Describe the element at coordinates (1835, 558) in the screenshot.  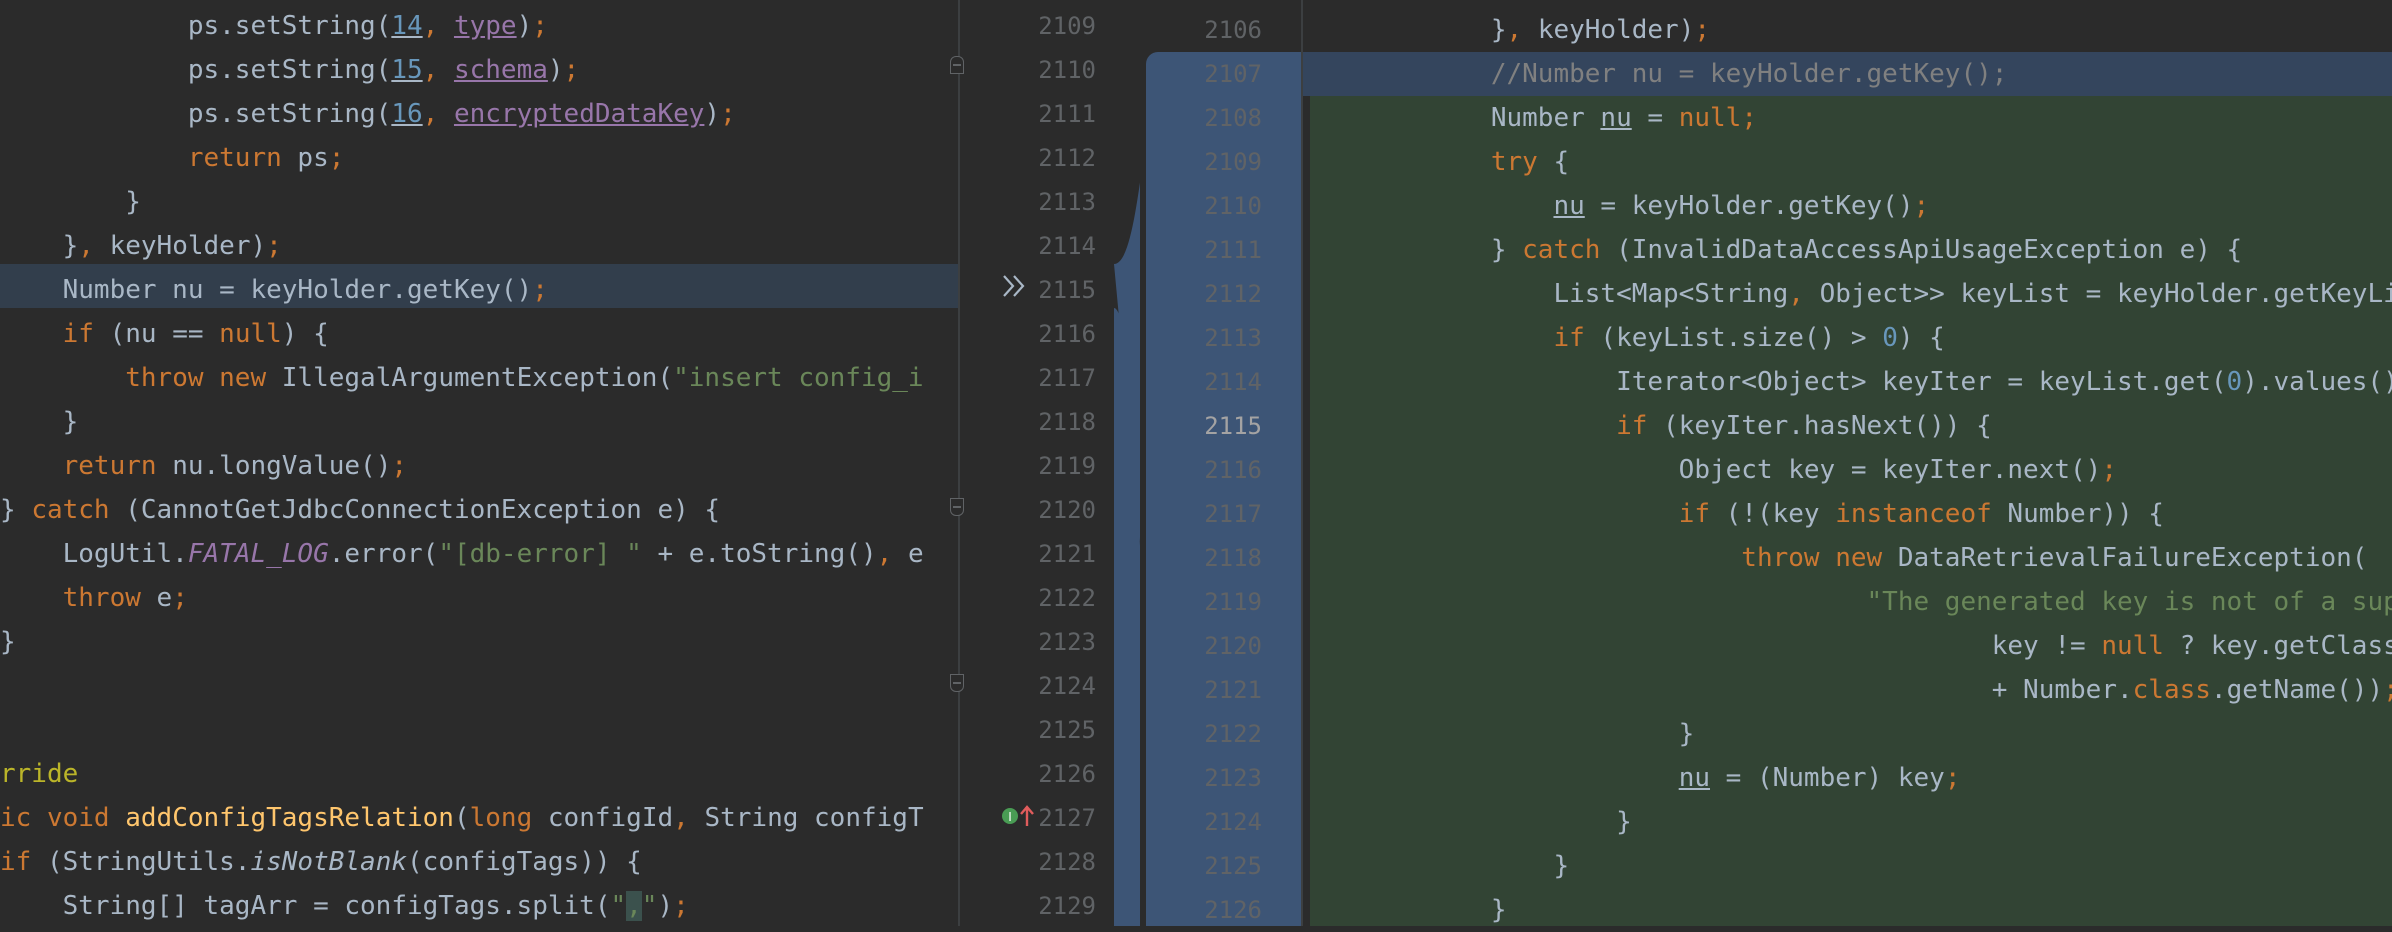
I see `right-code-line: throw new DataRetrievalFailureException(` at that location.